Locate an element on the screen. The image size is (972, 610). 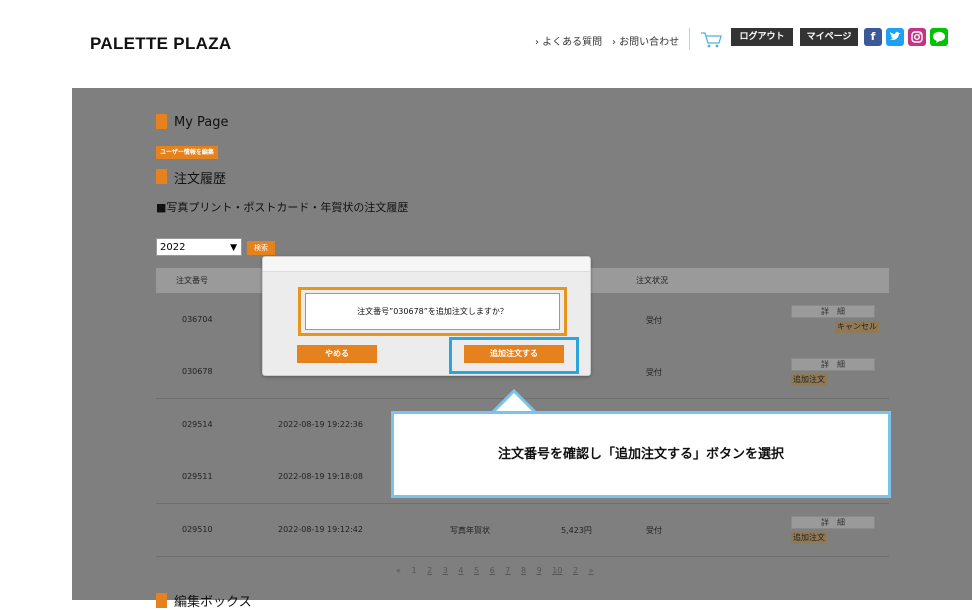
facebook-icon: f is located at coordinates (873, 37).